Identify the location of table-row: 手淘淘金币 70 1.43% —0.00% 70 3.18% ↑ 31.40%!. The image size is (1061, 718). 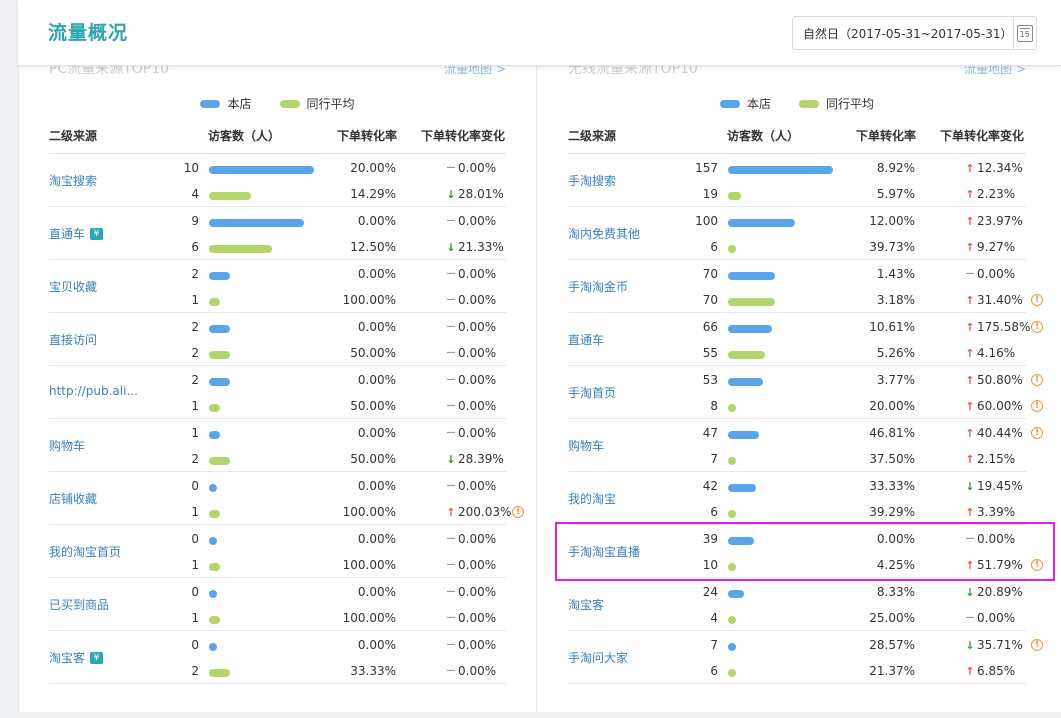
(805, 286).